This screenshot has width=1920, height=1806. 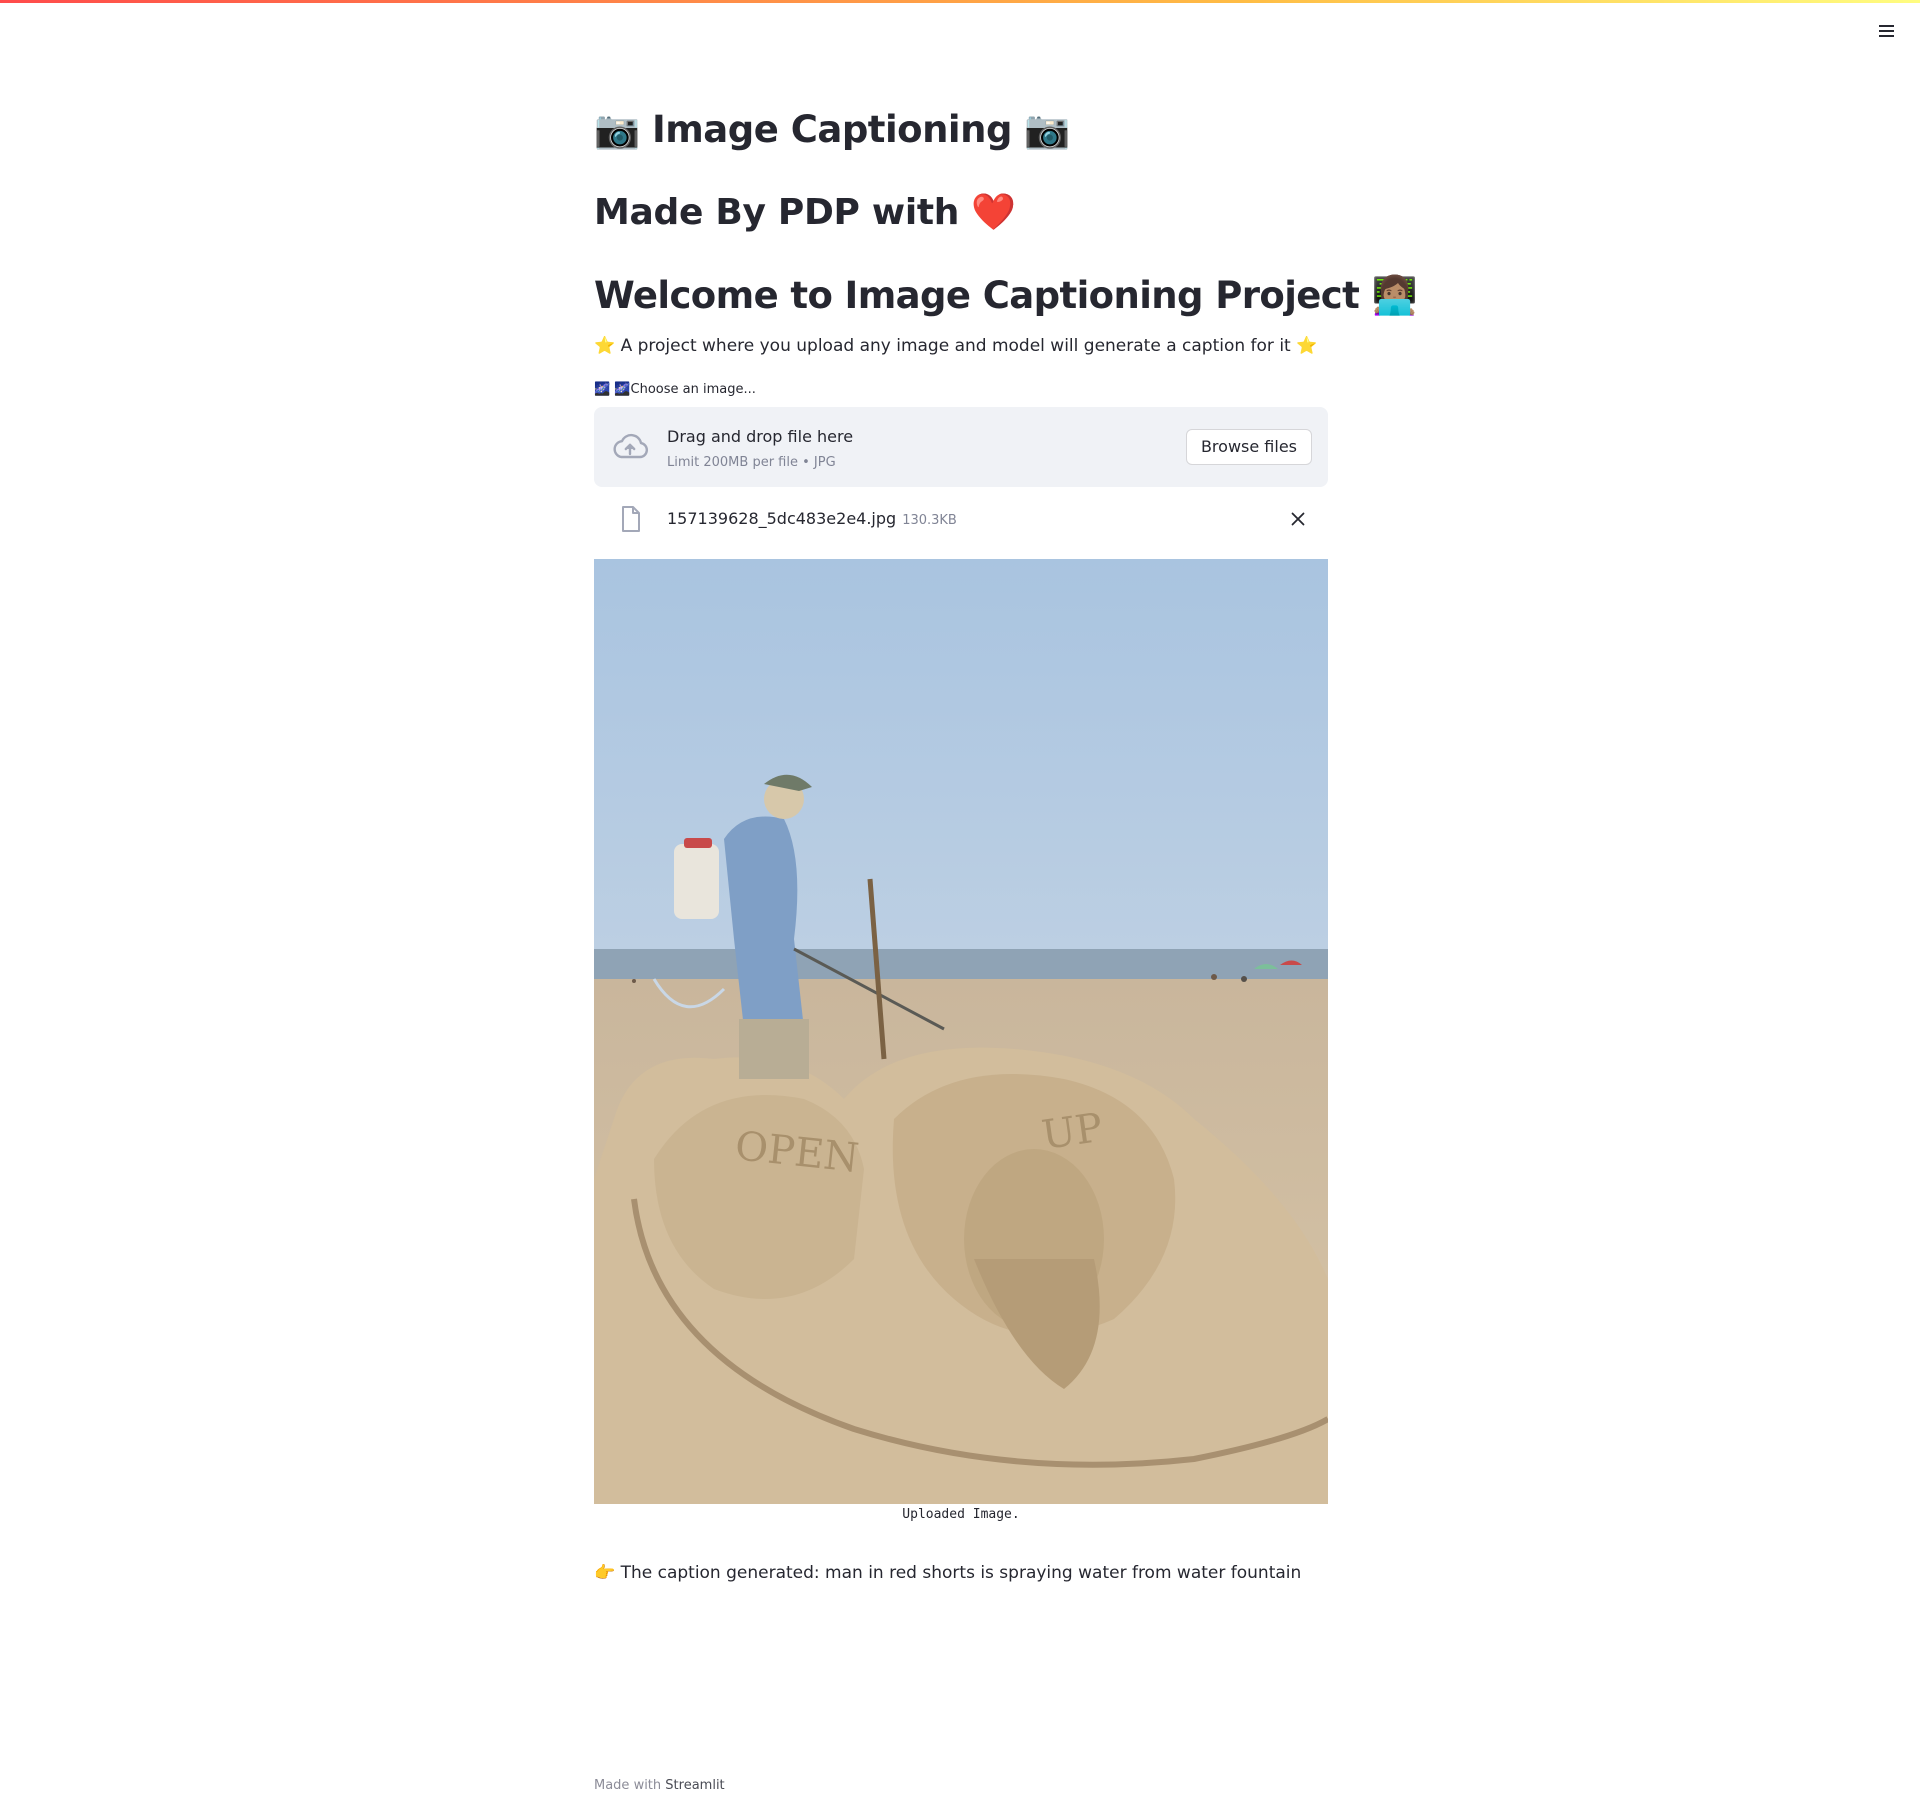 What do you see at coordinates (805, 212) in the screenshot?
I see `page-subtitle: Made By PDP with ❤️` at bounding box center [805, 212].